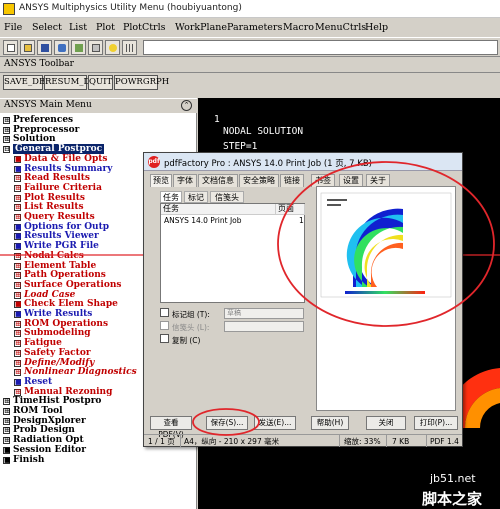  Describe the element at coordinates (226, 422) in the screenshot. I see `save-highlight-ellipse` at that location.